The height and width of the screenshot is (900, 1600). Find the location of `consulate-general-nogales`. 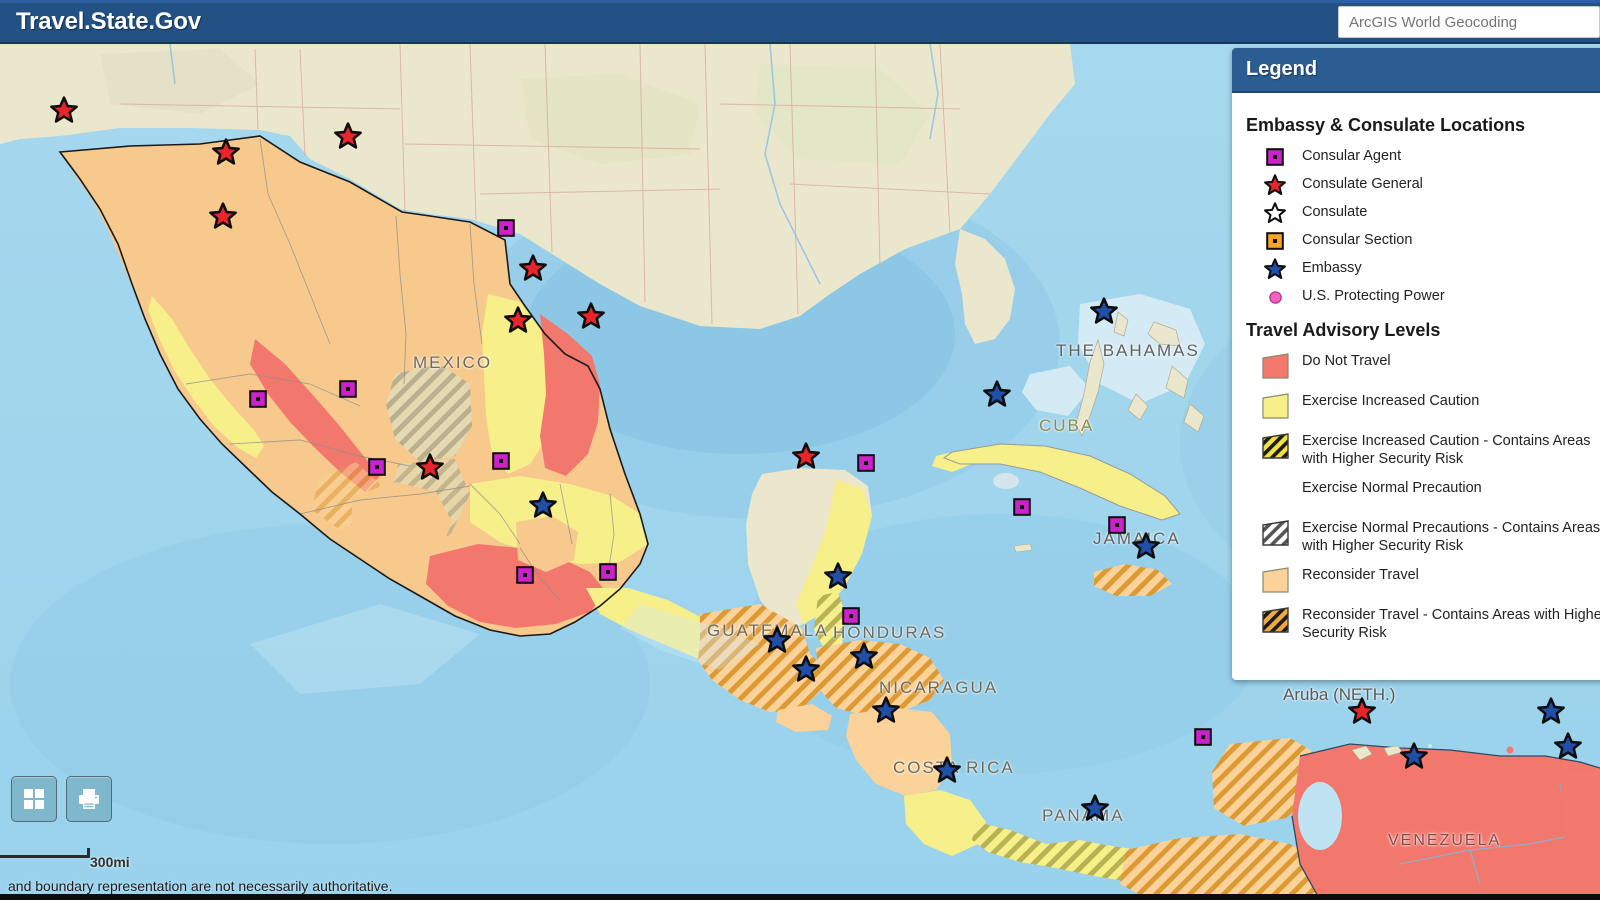

consulate-general-nogales is located at coordinates (226, 152).